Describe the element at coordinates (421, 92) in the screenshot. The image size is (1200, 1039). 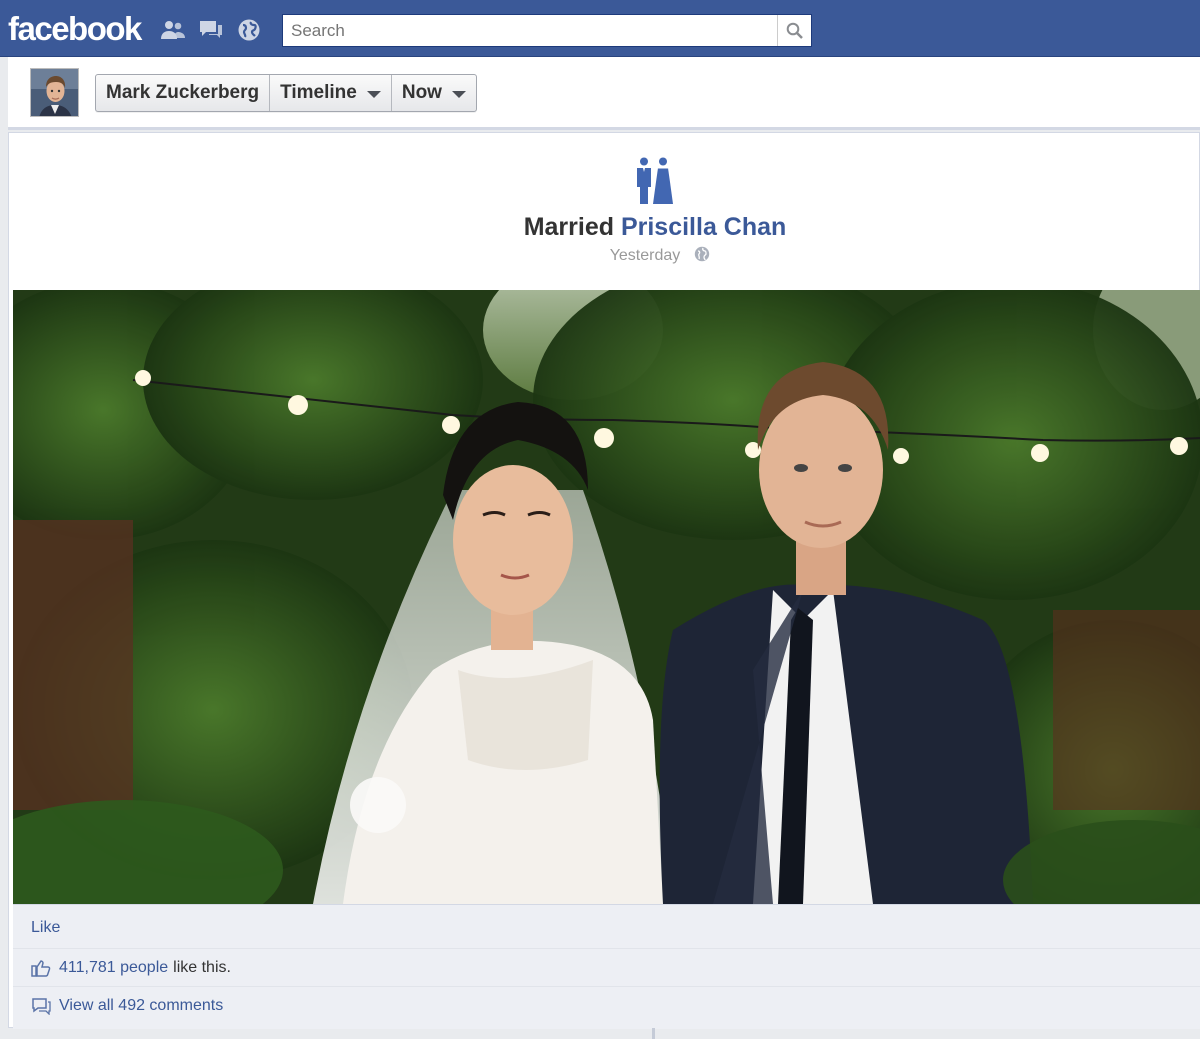
I see `crumb-now-label: Now` at that location.